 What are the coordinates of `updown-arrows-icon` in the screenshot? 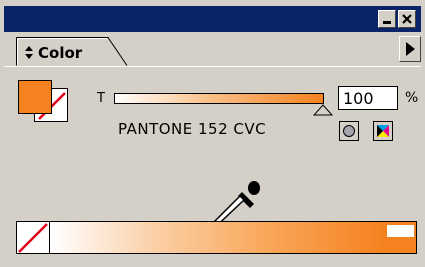 It's located at (29, 52).